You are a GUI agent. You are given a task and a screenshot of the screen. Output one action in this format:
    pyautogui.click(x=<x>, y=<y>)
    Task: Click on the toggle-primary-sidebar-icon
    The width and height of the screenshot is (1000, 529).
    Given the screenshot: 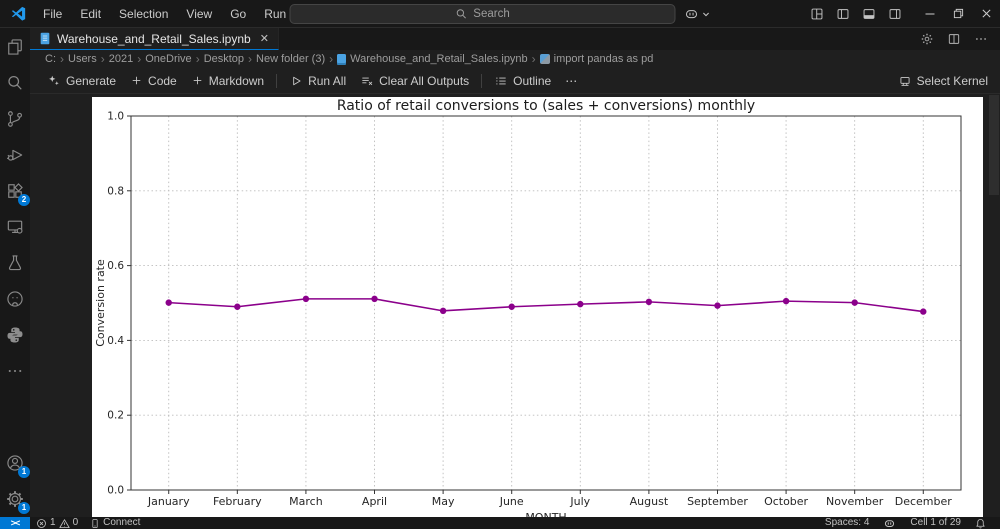 What is the action you would take?
    pyautogui.click(x=843, y=14)
    